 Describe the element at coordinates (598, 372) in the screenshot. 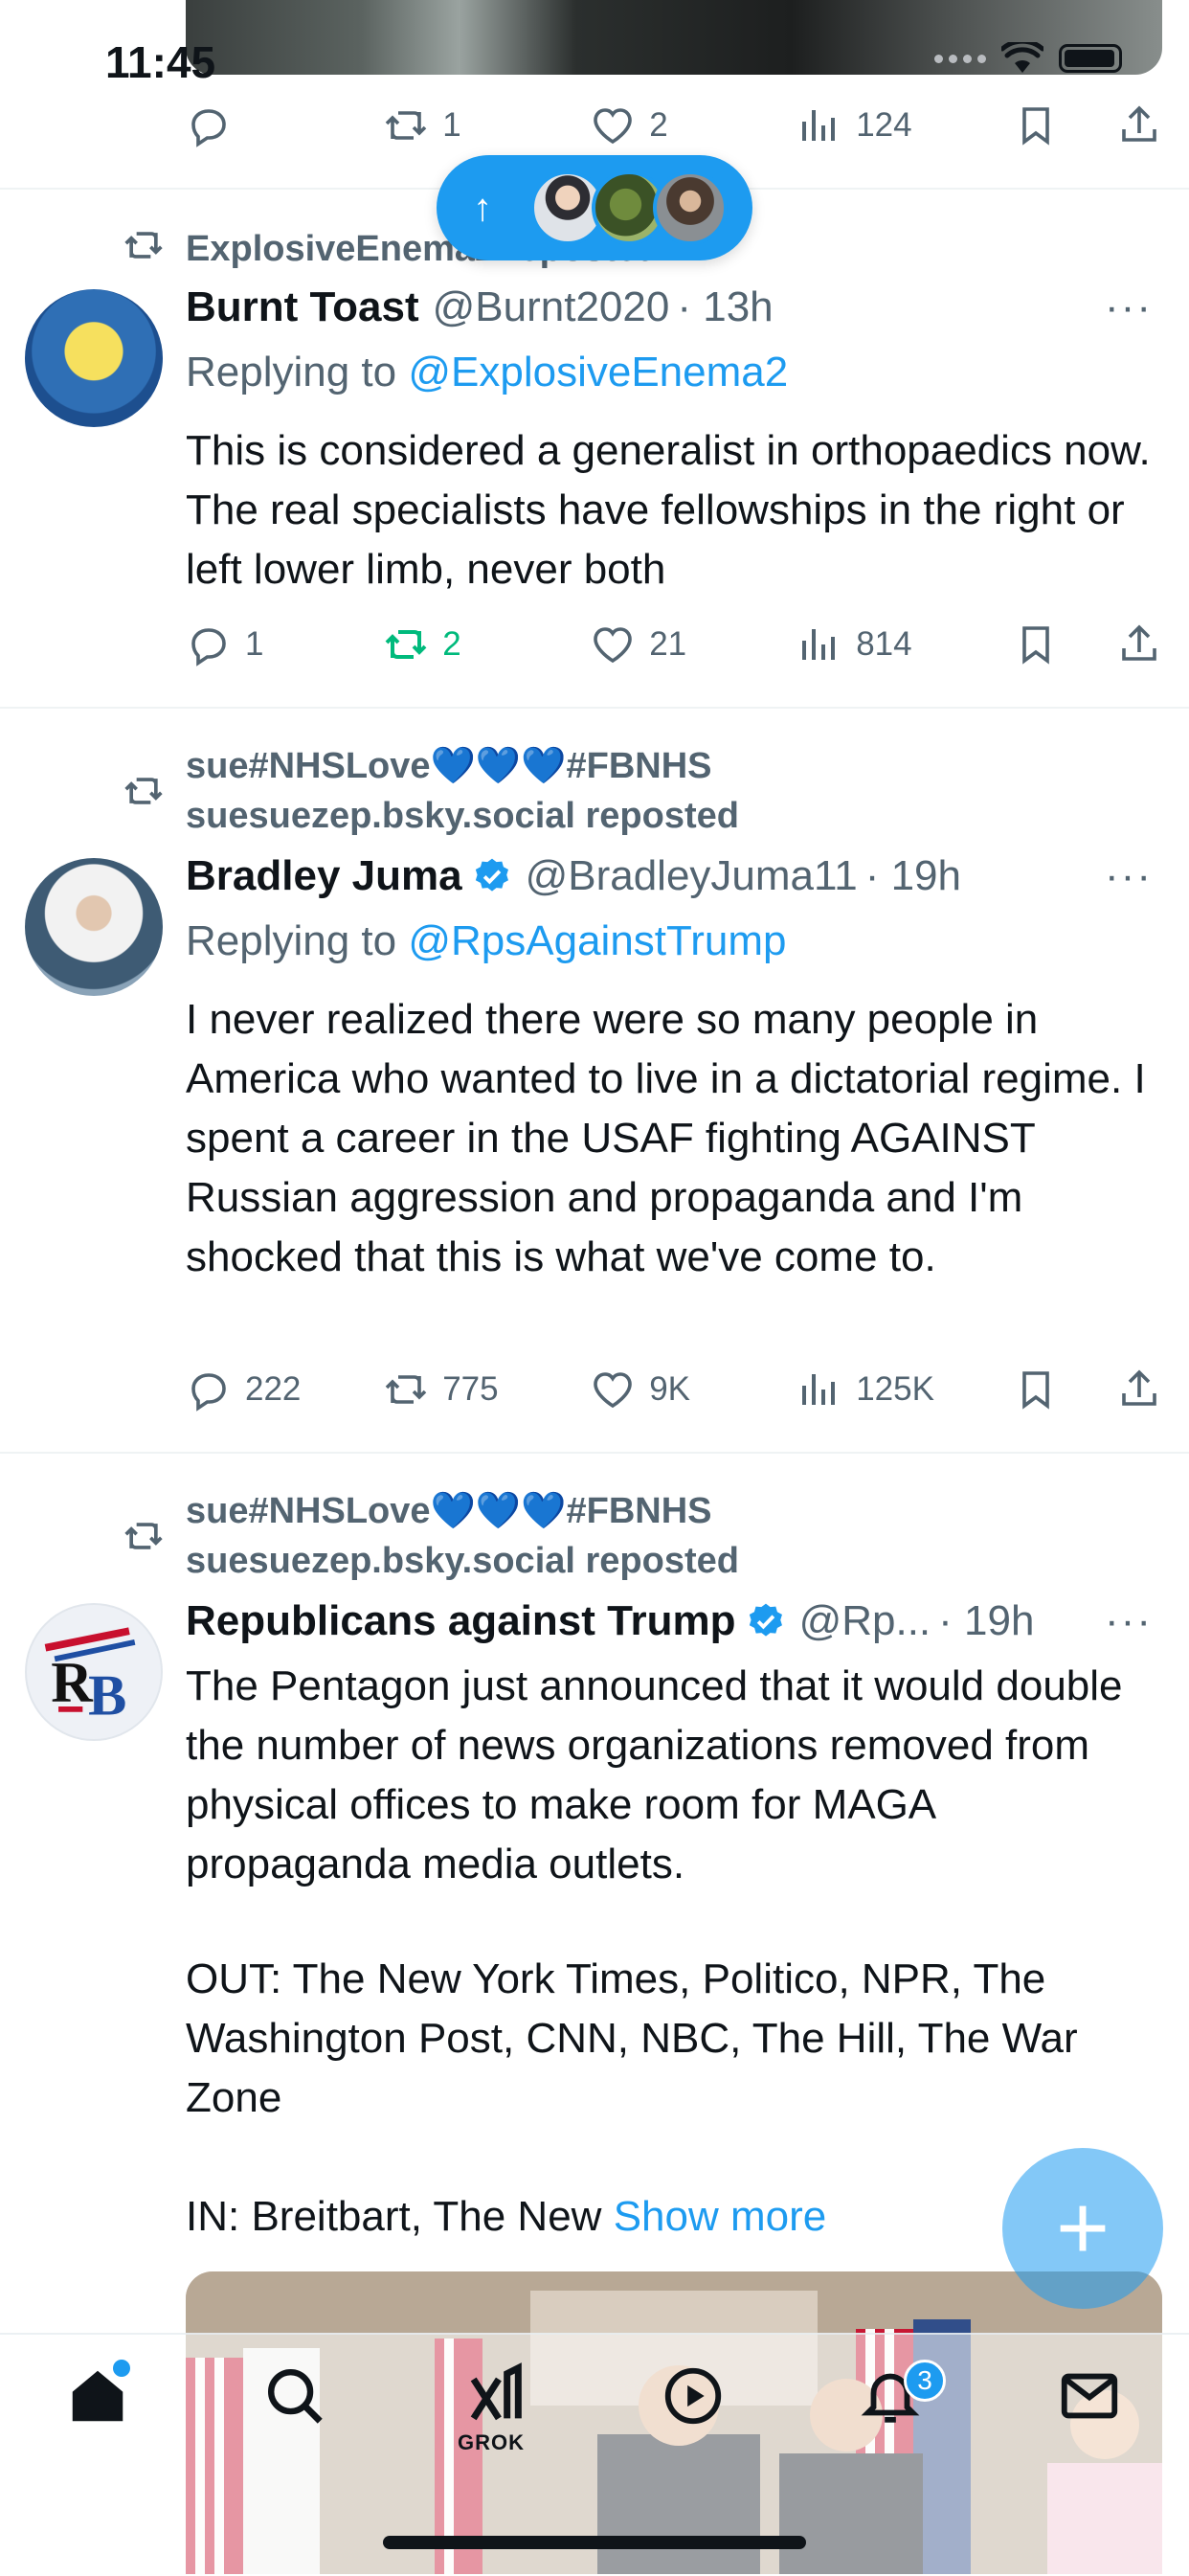

I see `replying-to-link: @ExplosiveEnema2` at that location.